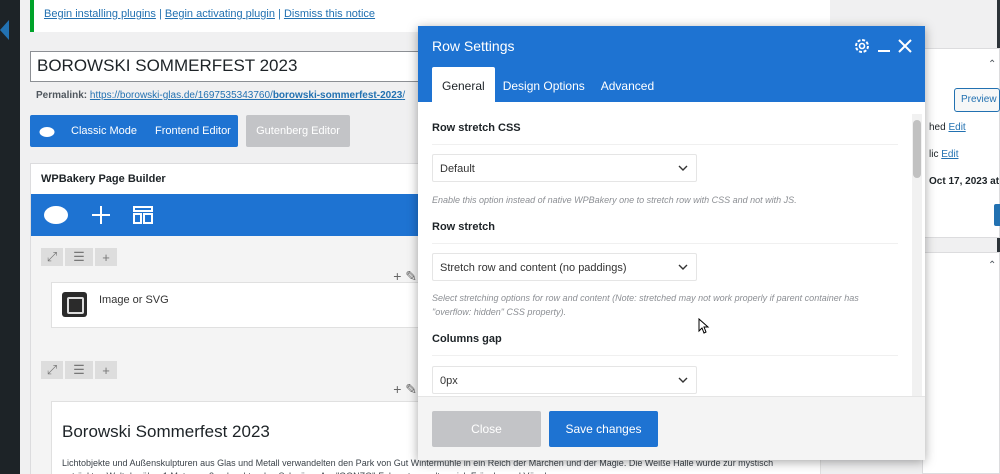 Image resolution: width=1000 pixels, height=474 pixels. I want to click on editor-mode-group: Classic Mode Frontend Editor, so click(134, 131).